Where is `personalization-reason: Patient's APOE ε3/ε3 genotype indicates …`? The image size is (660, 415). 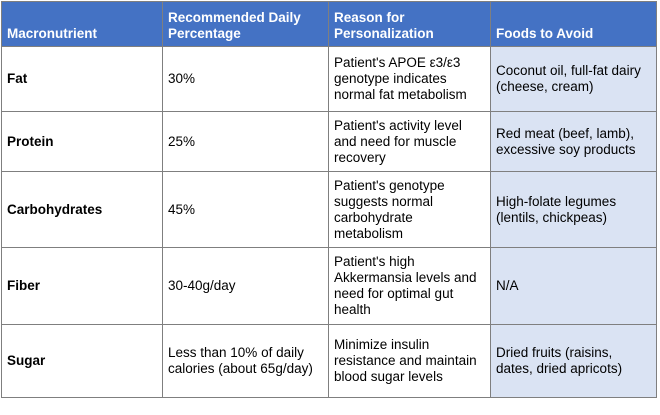
personalization-reason: Patient's APOE ε3/ε3 genotype indicates … is located at coordinates (409, 79).